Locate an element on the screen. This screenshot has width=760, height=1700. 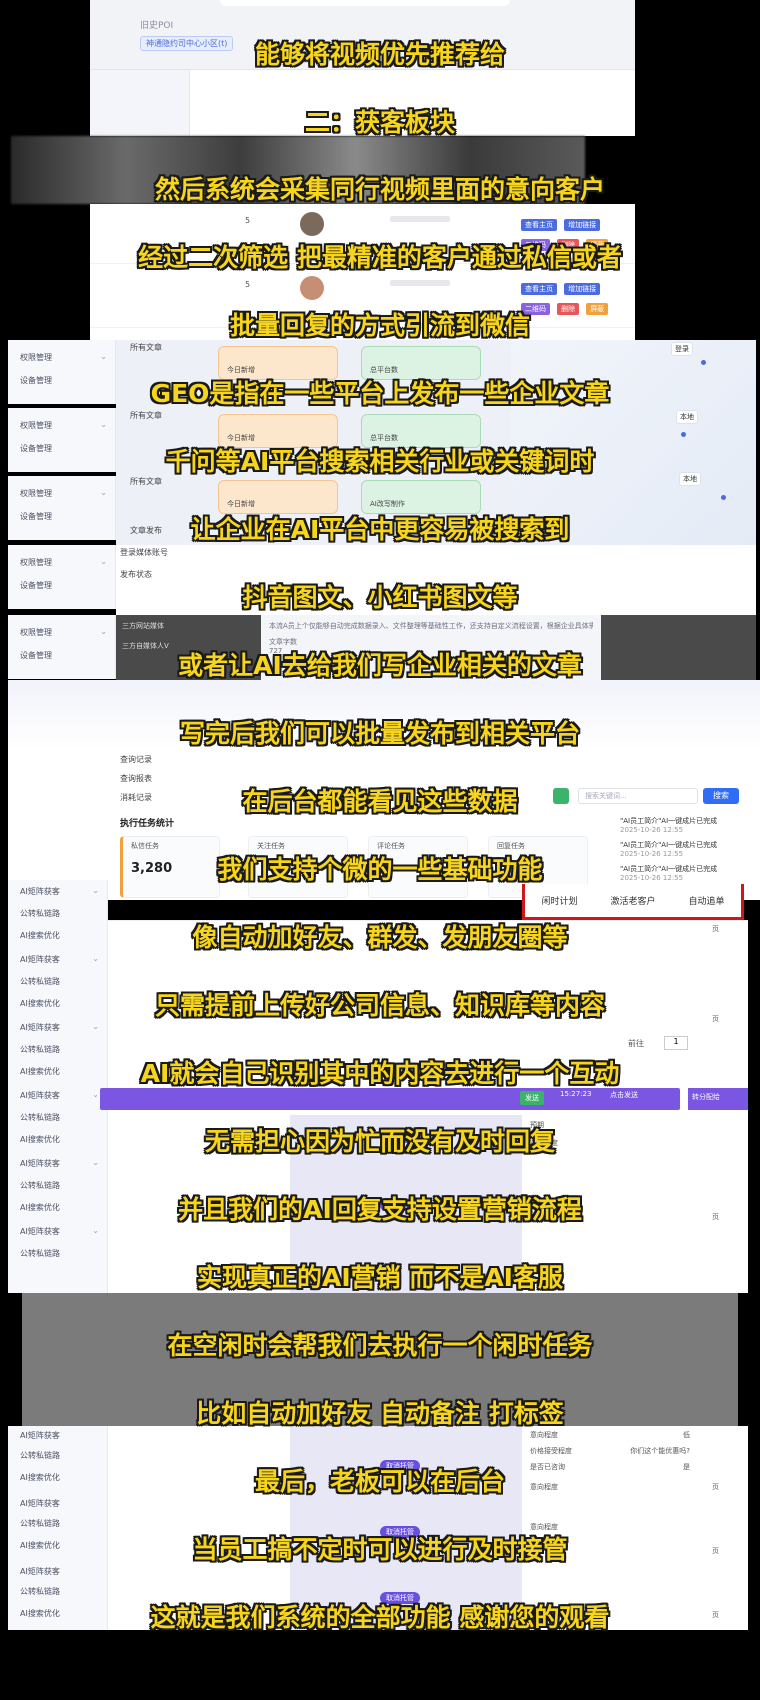
tab-auto-follow: 自动追单 is located at coordinates (706, 900).